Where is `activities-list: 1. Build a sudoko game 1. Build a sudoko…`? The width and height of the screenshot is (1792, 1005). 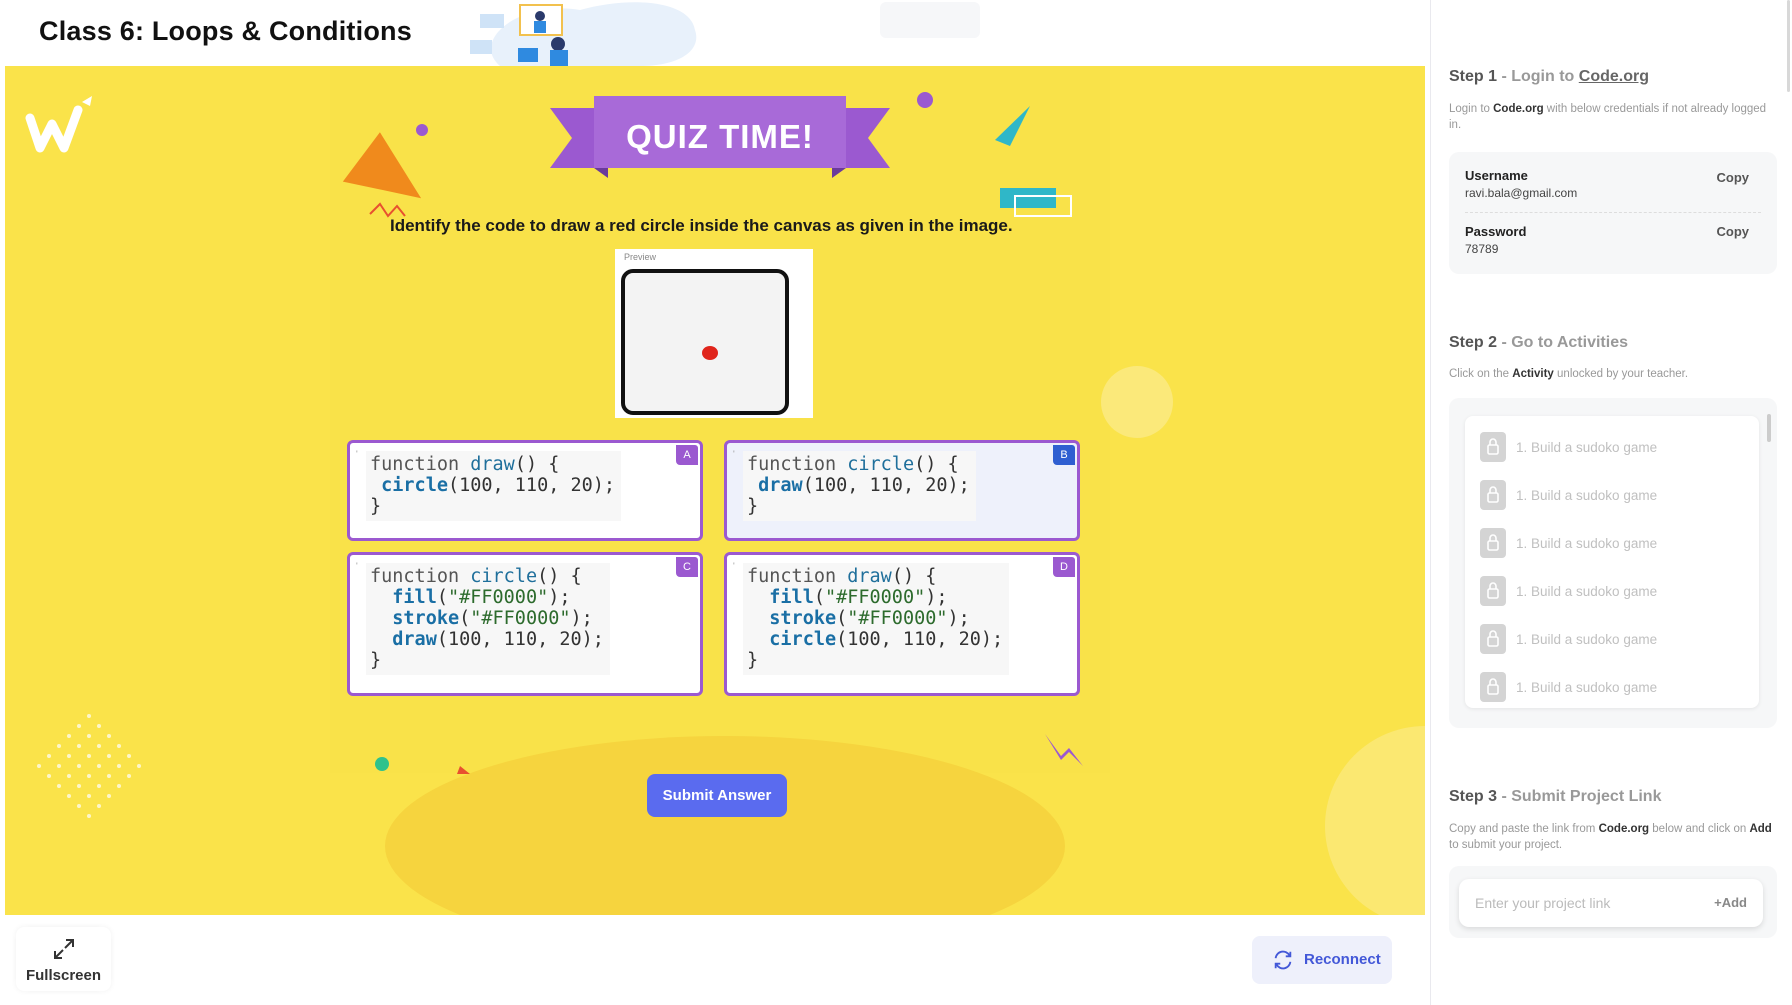
activities-list: 1. Build a sudoko game 1. Build a sudoko… is located at coordinates (1612, 562).